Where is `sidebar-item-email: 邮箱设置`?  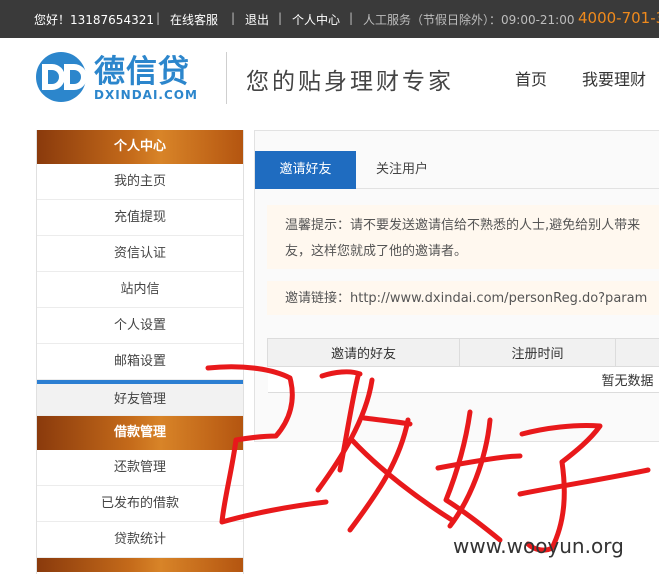
sidebar-item-email: 邮箱设置 is located at coordinates (140, 362).